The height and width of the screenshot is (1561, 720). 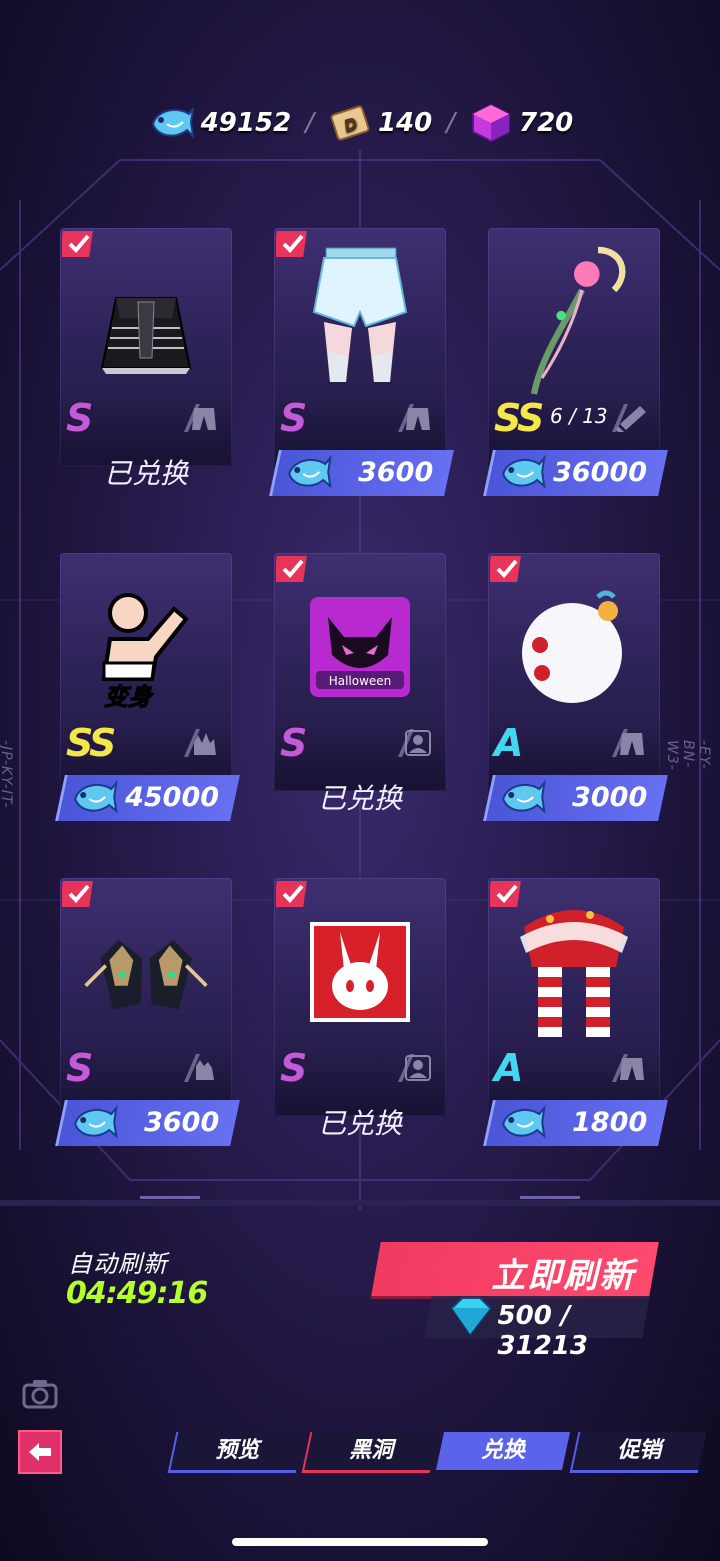 What do you see at coordinates (200, 743) in the screenshot?
I see `emote-slot-icon` at bounding box center [200, 743].